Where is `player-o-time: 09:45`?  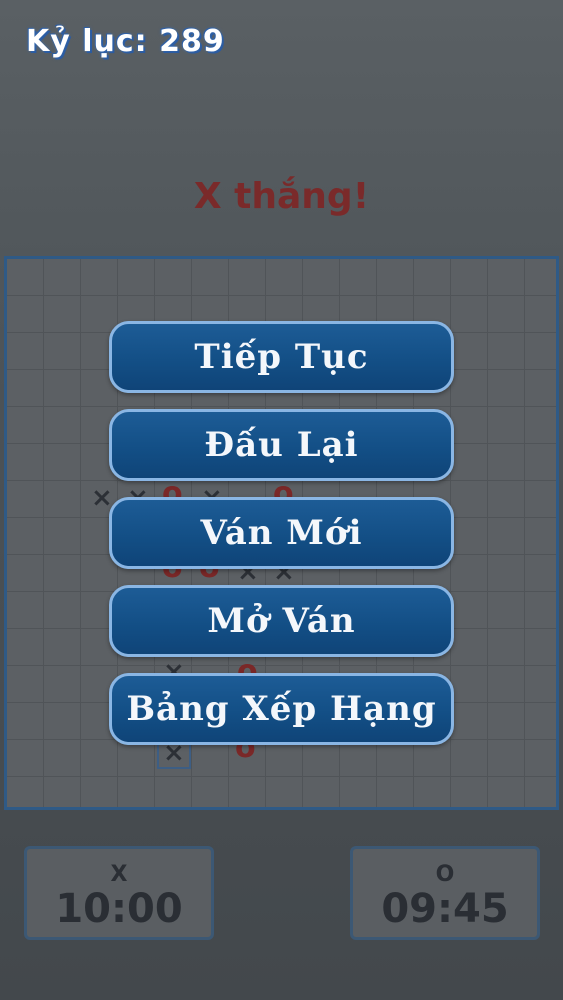 player-o-time: 09:45 is located at coordinates (445, 909).